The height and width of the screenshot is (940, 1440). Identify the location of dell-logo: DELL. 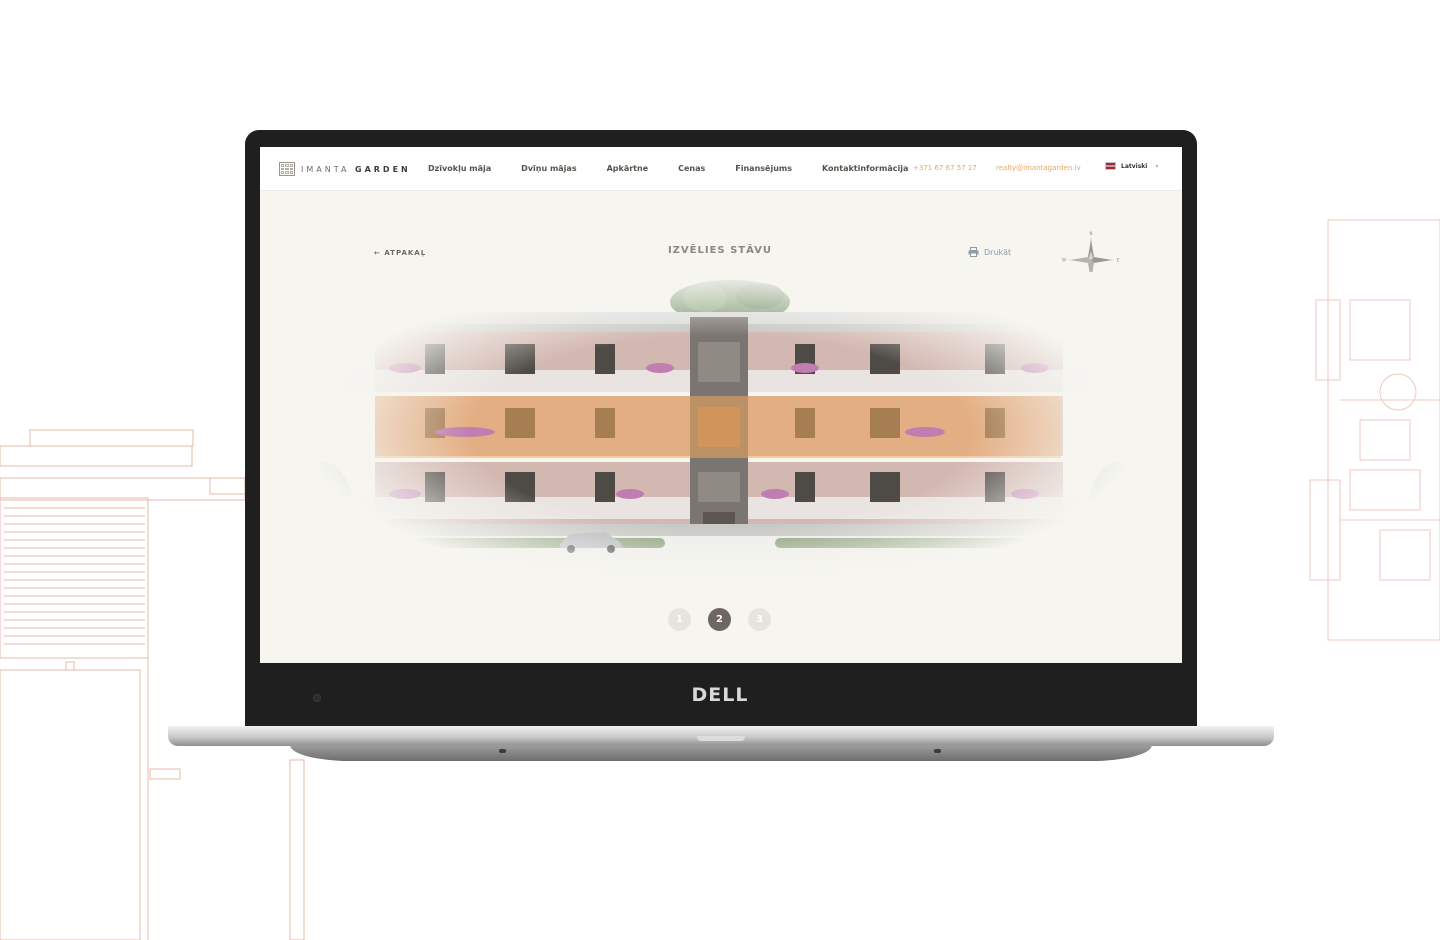
(720, 695).